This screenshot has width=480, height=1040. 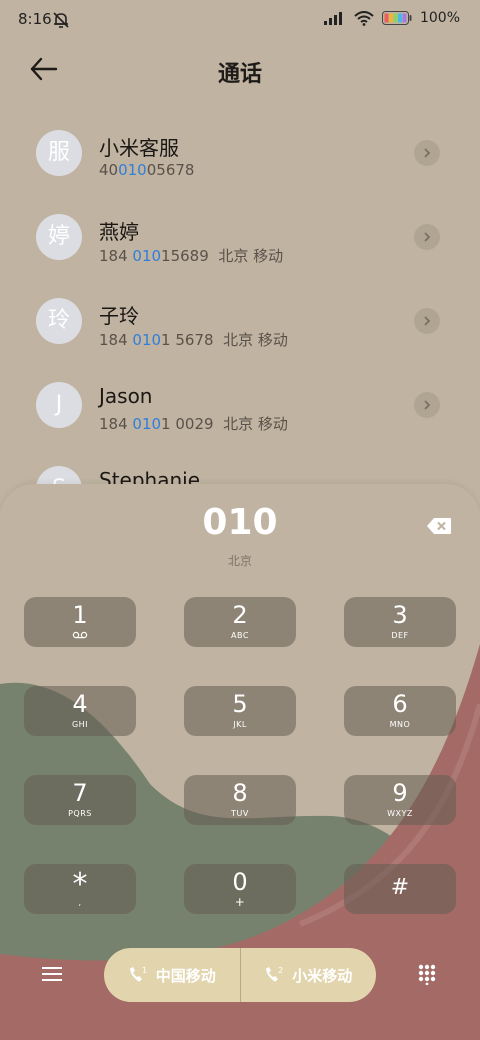 I want to click on key-8: 8 TUV, so click(x=240, y=800).